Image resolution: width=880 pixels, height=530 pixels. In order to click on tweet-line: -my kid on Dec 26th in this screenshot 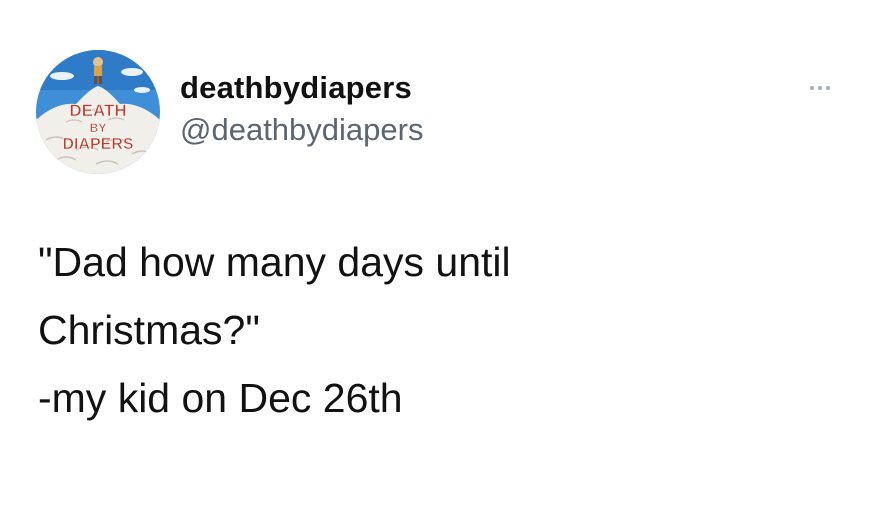, I will do `click(220, 398)`.